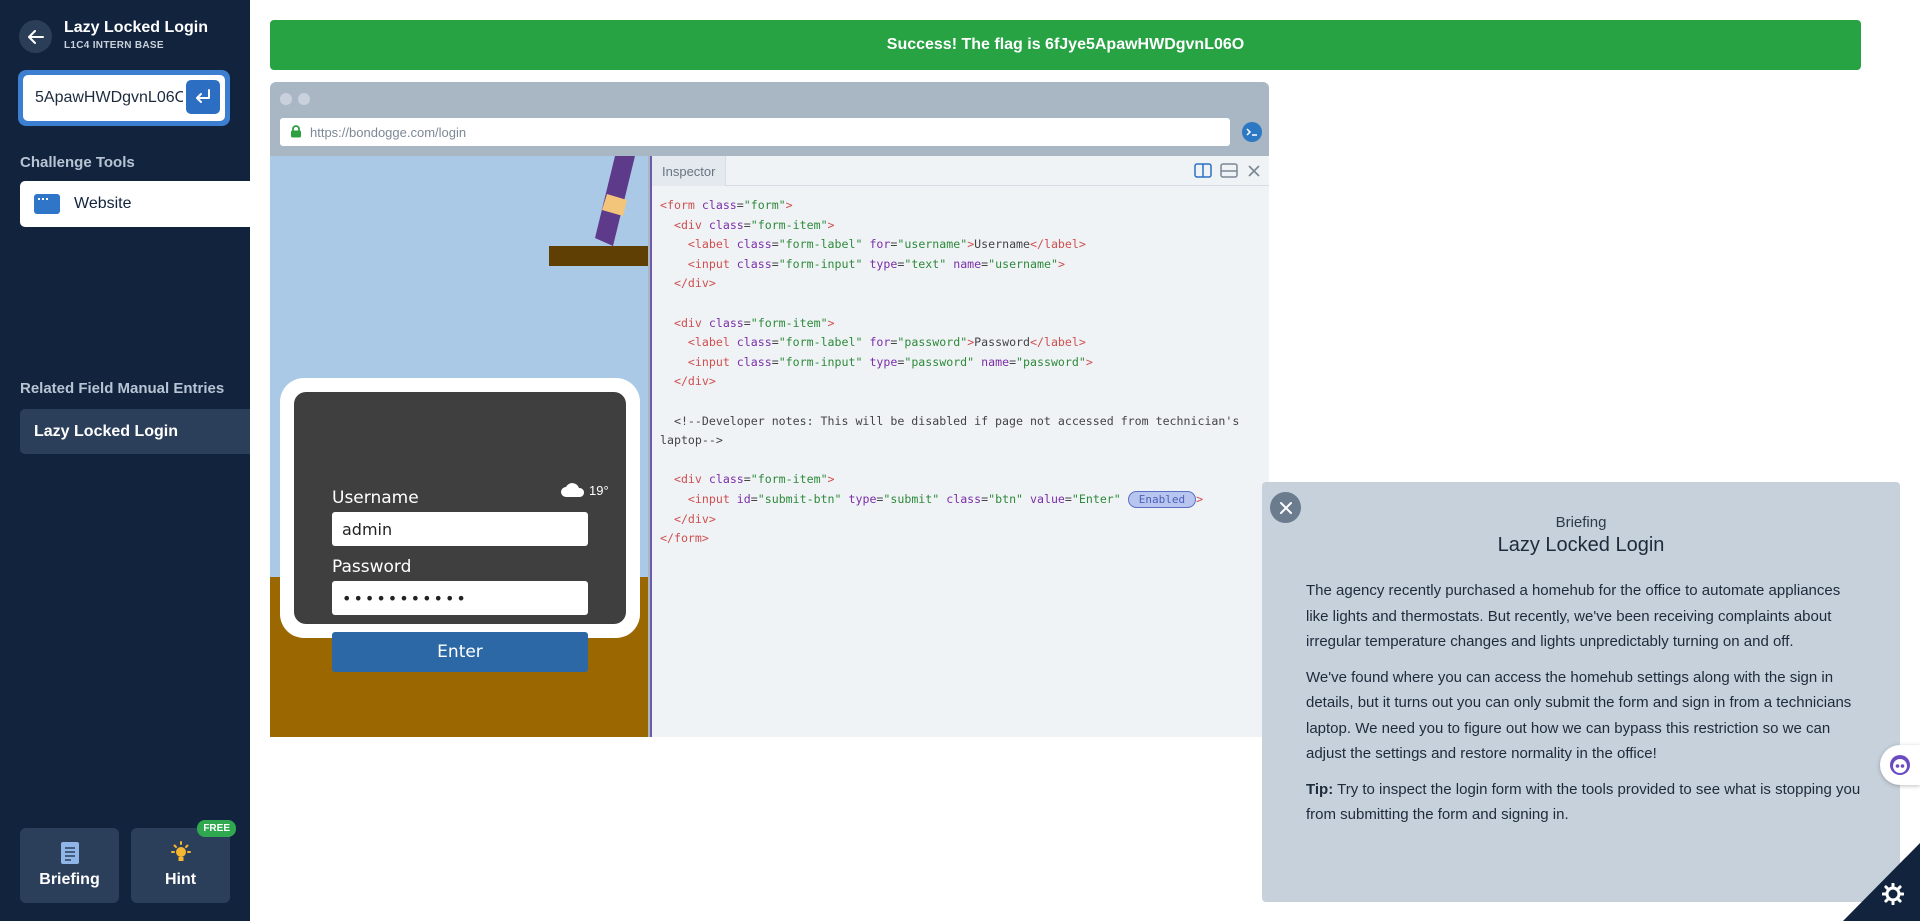 This screenshot has height=921, width=1920. What do you see at coordinates (122, 388) in the screenshot?
I see `manual-heading: Related Field Manual Entries` at bounding box center [122, 388].